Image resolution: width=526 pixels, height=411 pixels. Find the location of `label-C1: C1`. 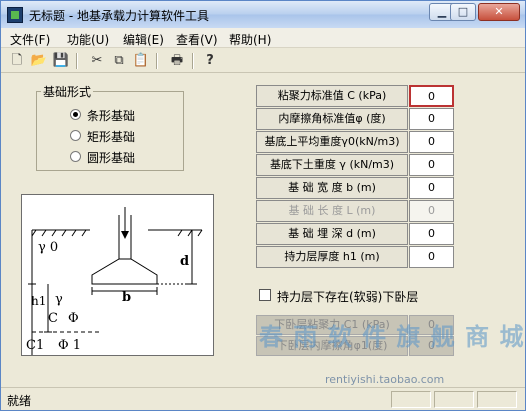

label-C1: C1 is located at coordinates (35, 345).